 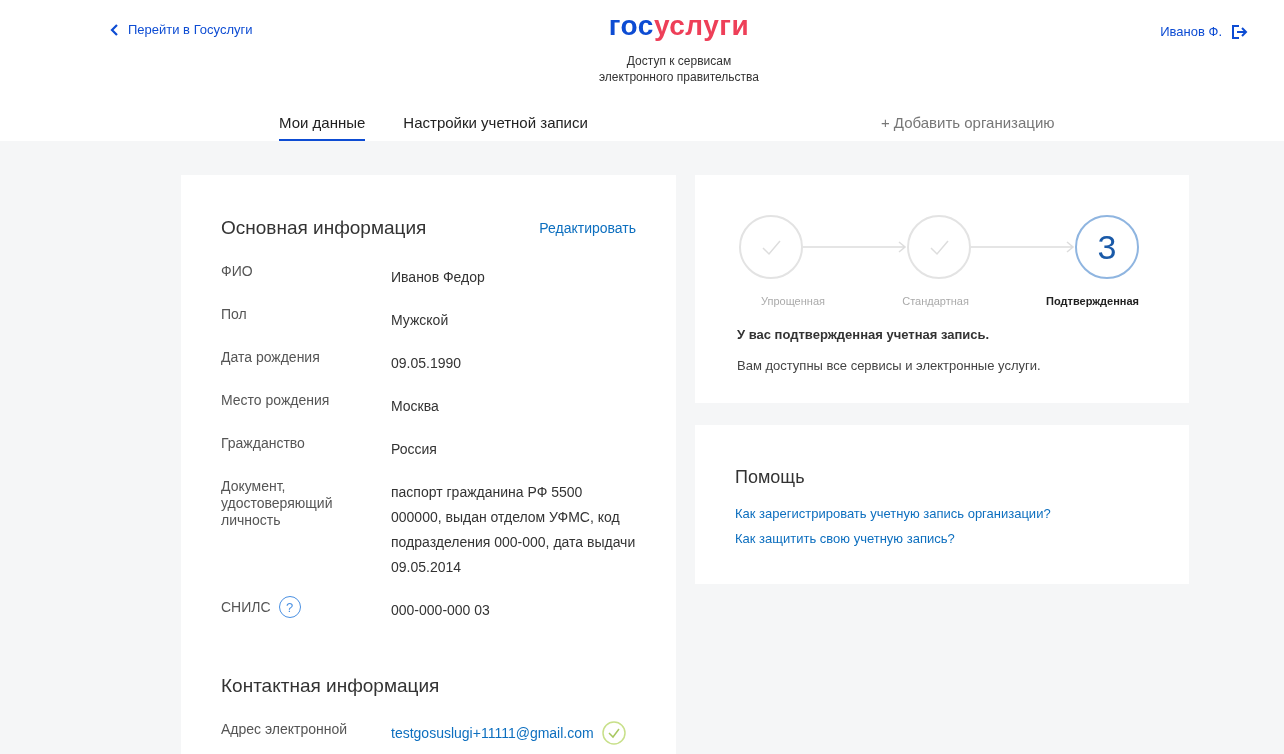 I want to click on field-value: Мужской, so click(x=420, y=320).